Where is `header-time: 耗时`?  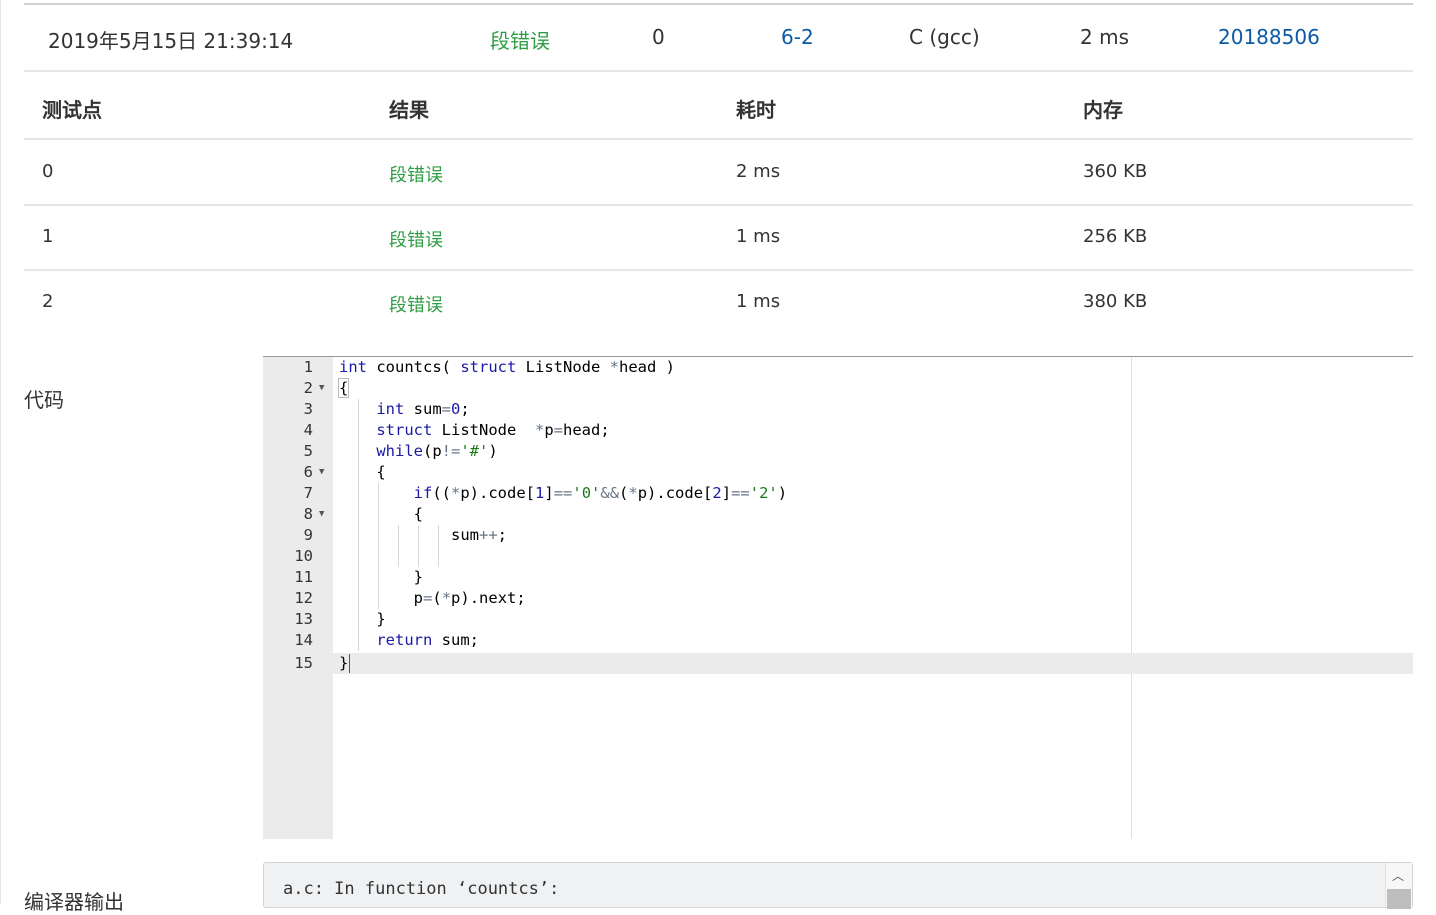
header-time: 耗时 is located at coordinates (756, 110).